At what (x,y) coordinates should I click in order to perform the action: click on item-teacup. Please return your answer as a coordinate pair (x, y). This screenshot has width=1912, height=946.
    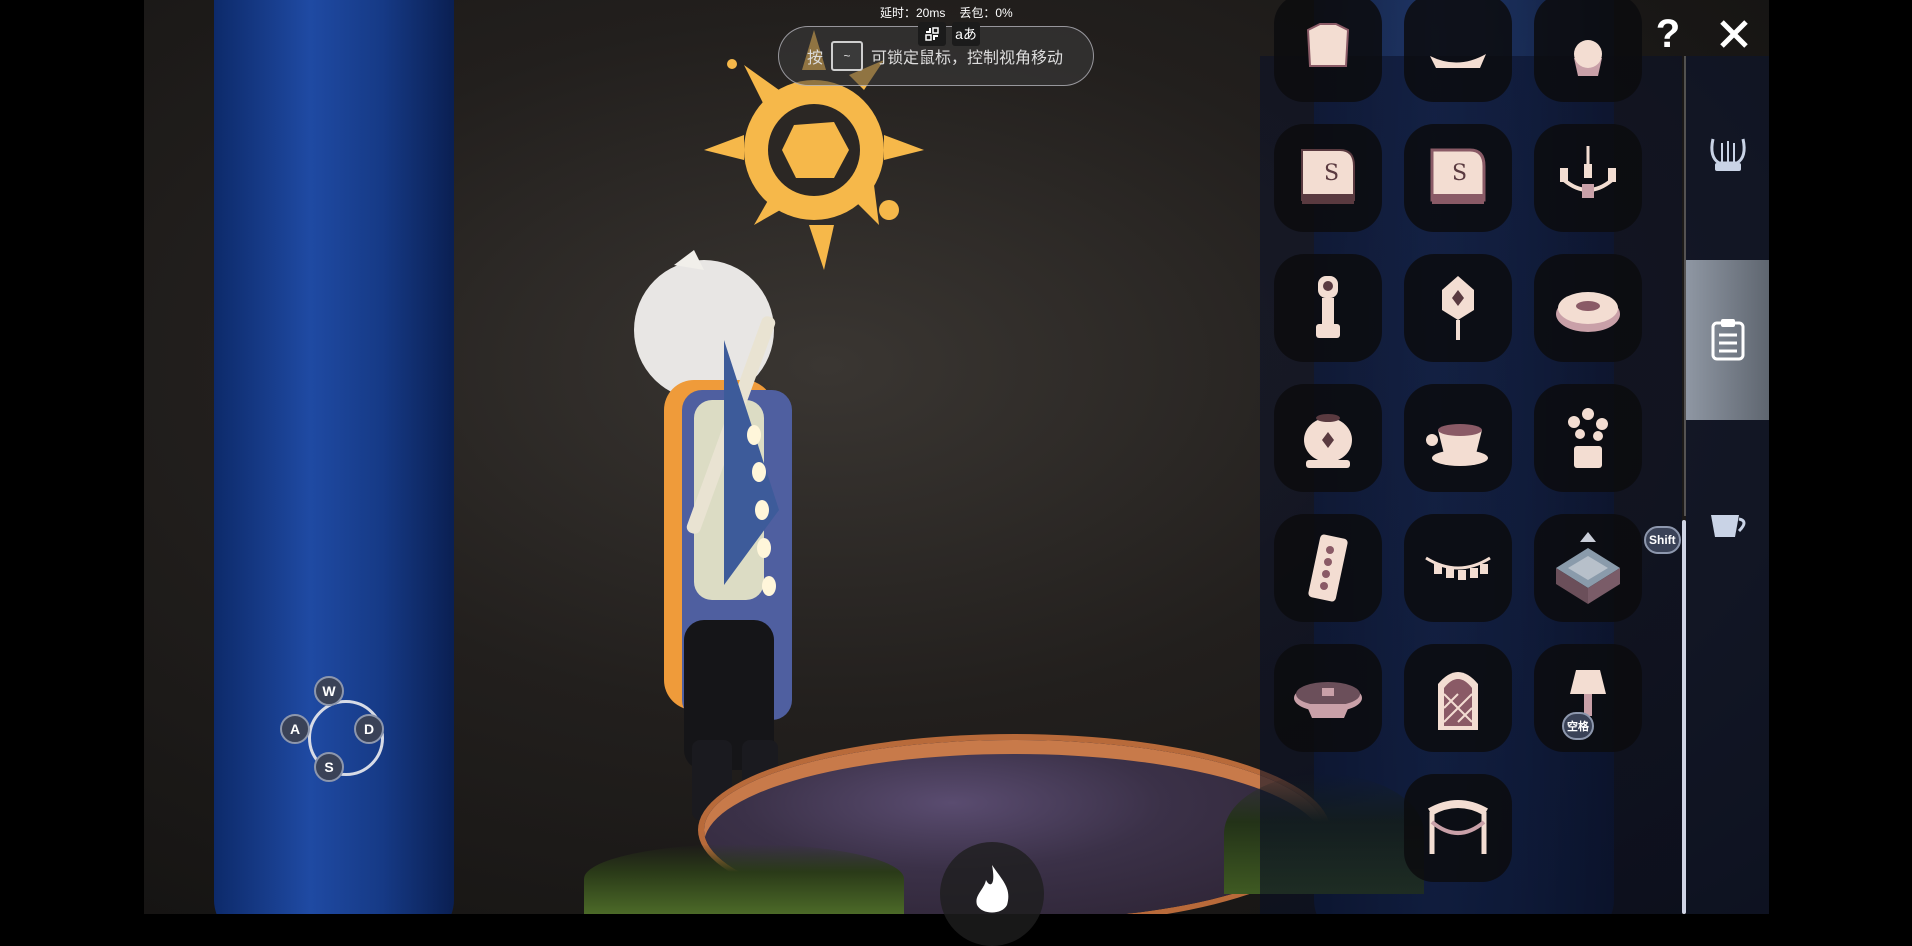
    Looking at the image, I should click on (1458, 438).